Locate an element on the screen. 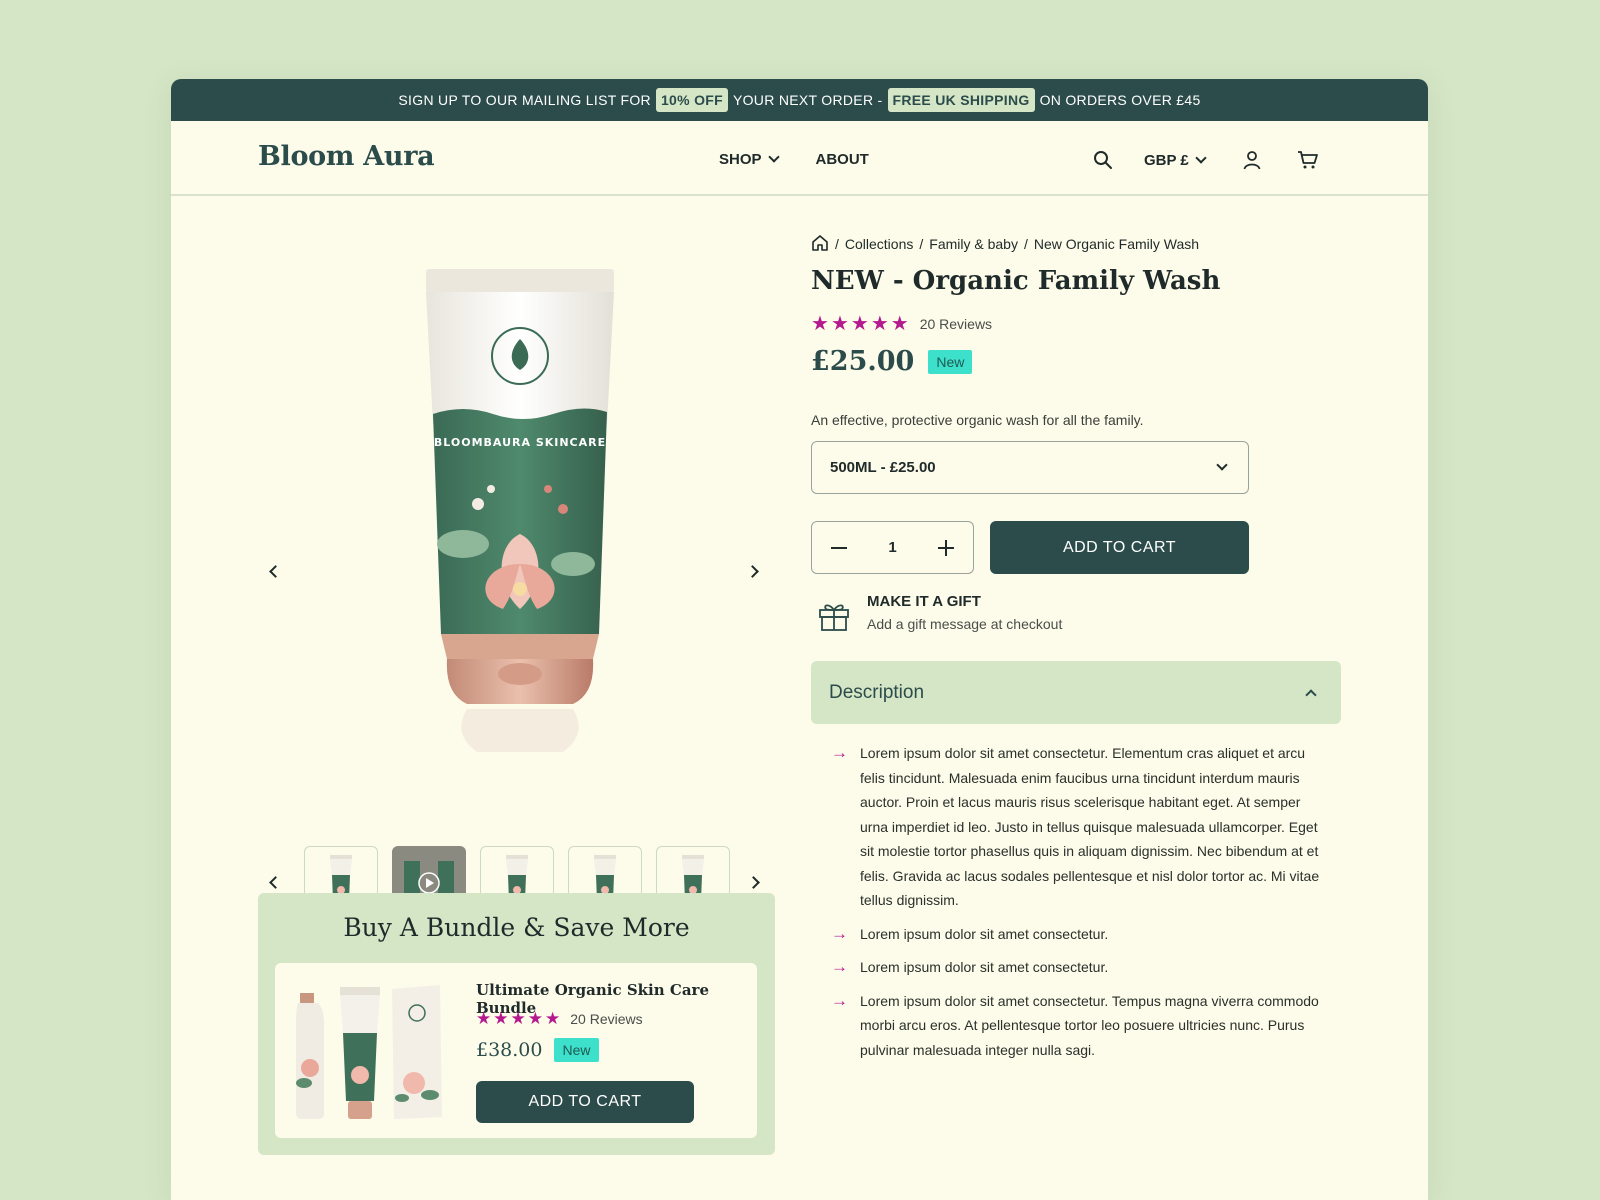 Image resolution: width=1600 pixels, height=1200 pixels. gallery-prev-arrow is located at coordinates (273, 571).